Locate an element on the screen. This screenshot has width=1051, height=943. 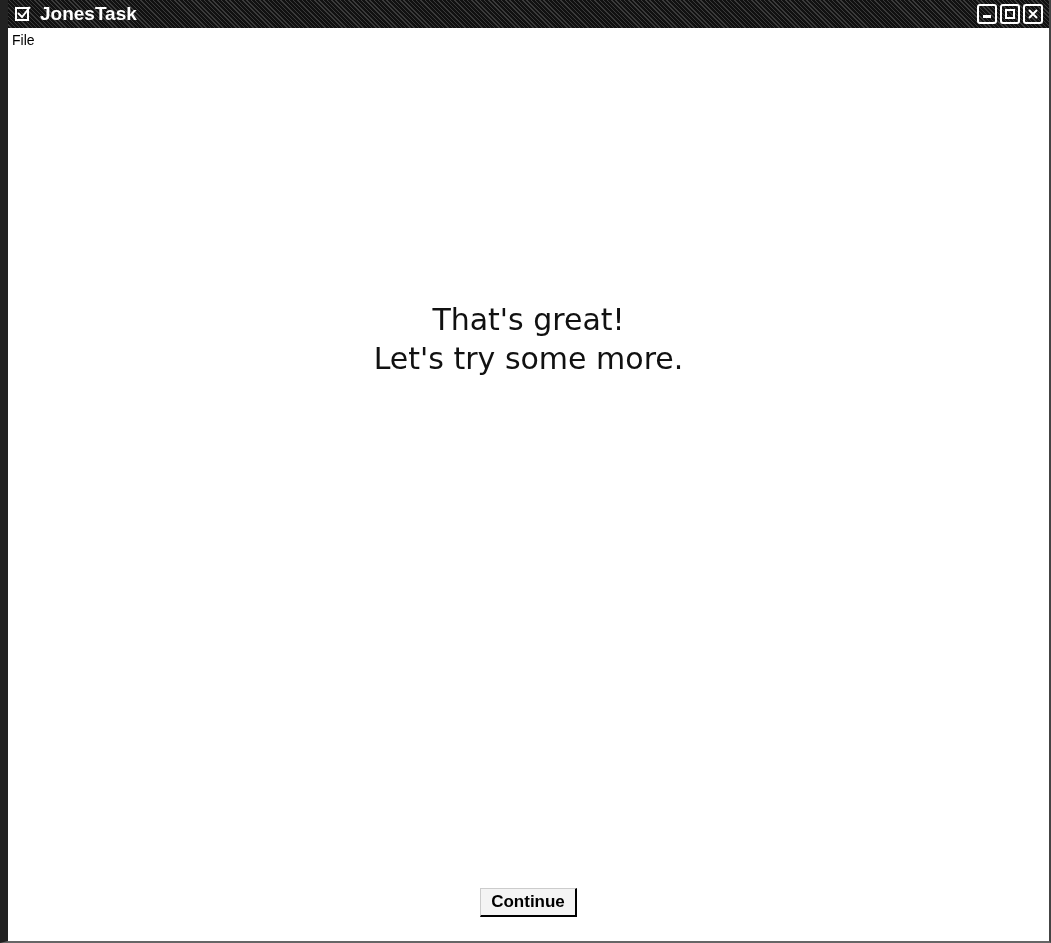
close-button is located at coordinates (1033, 14).